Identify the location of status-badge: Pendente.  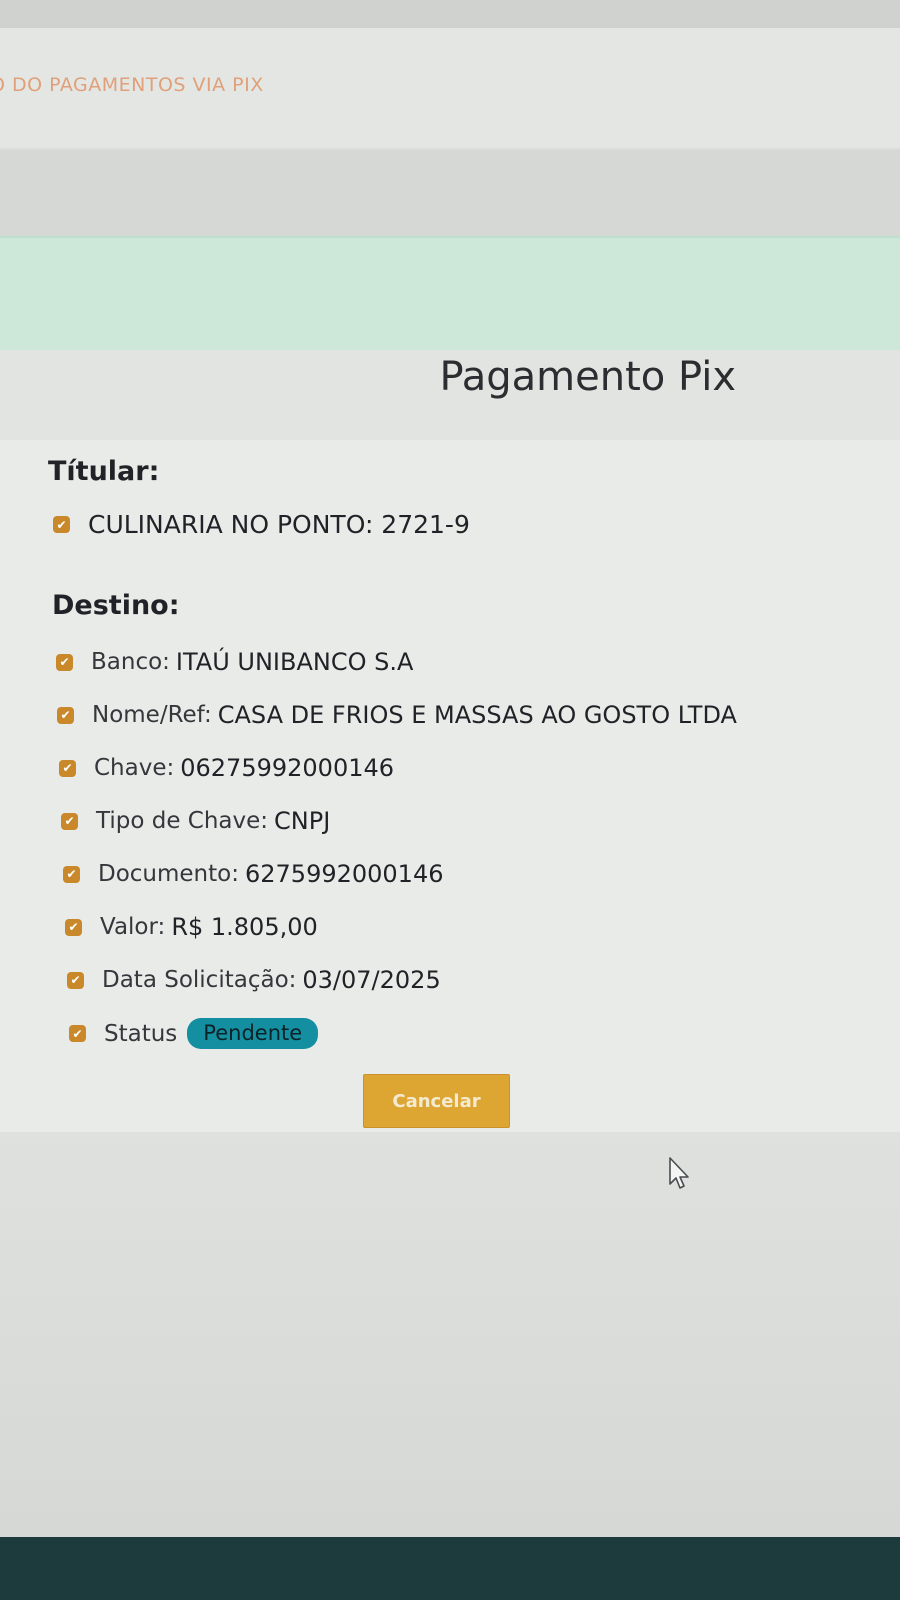
(253, 1033).